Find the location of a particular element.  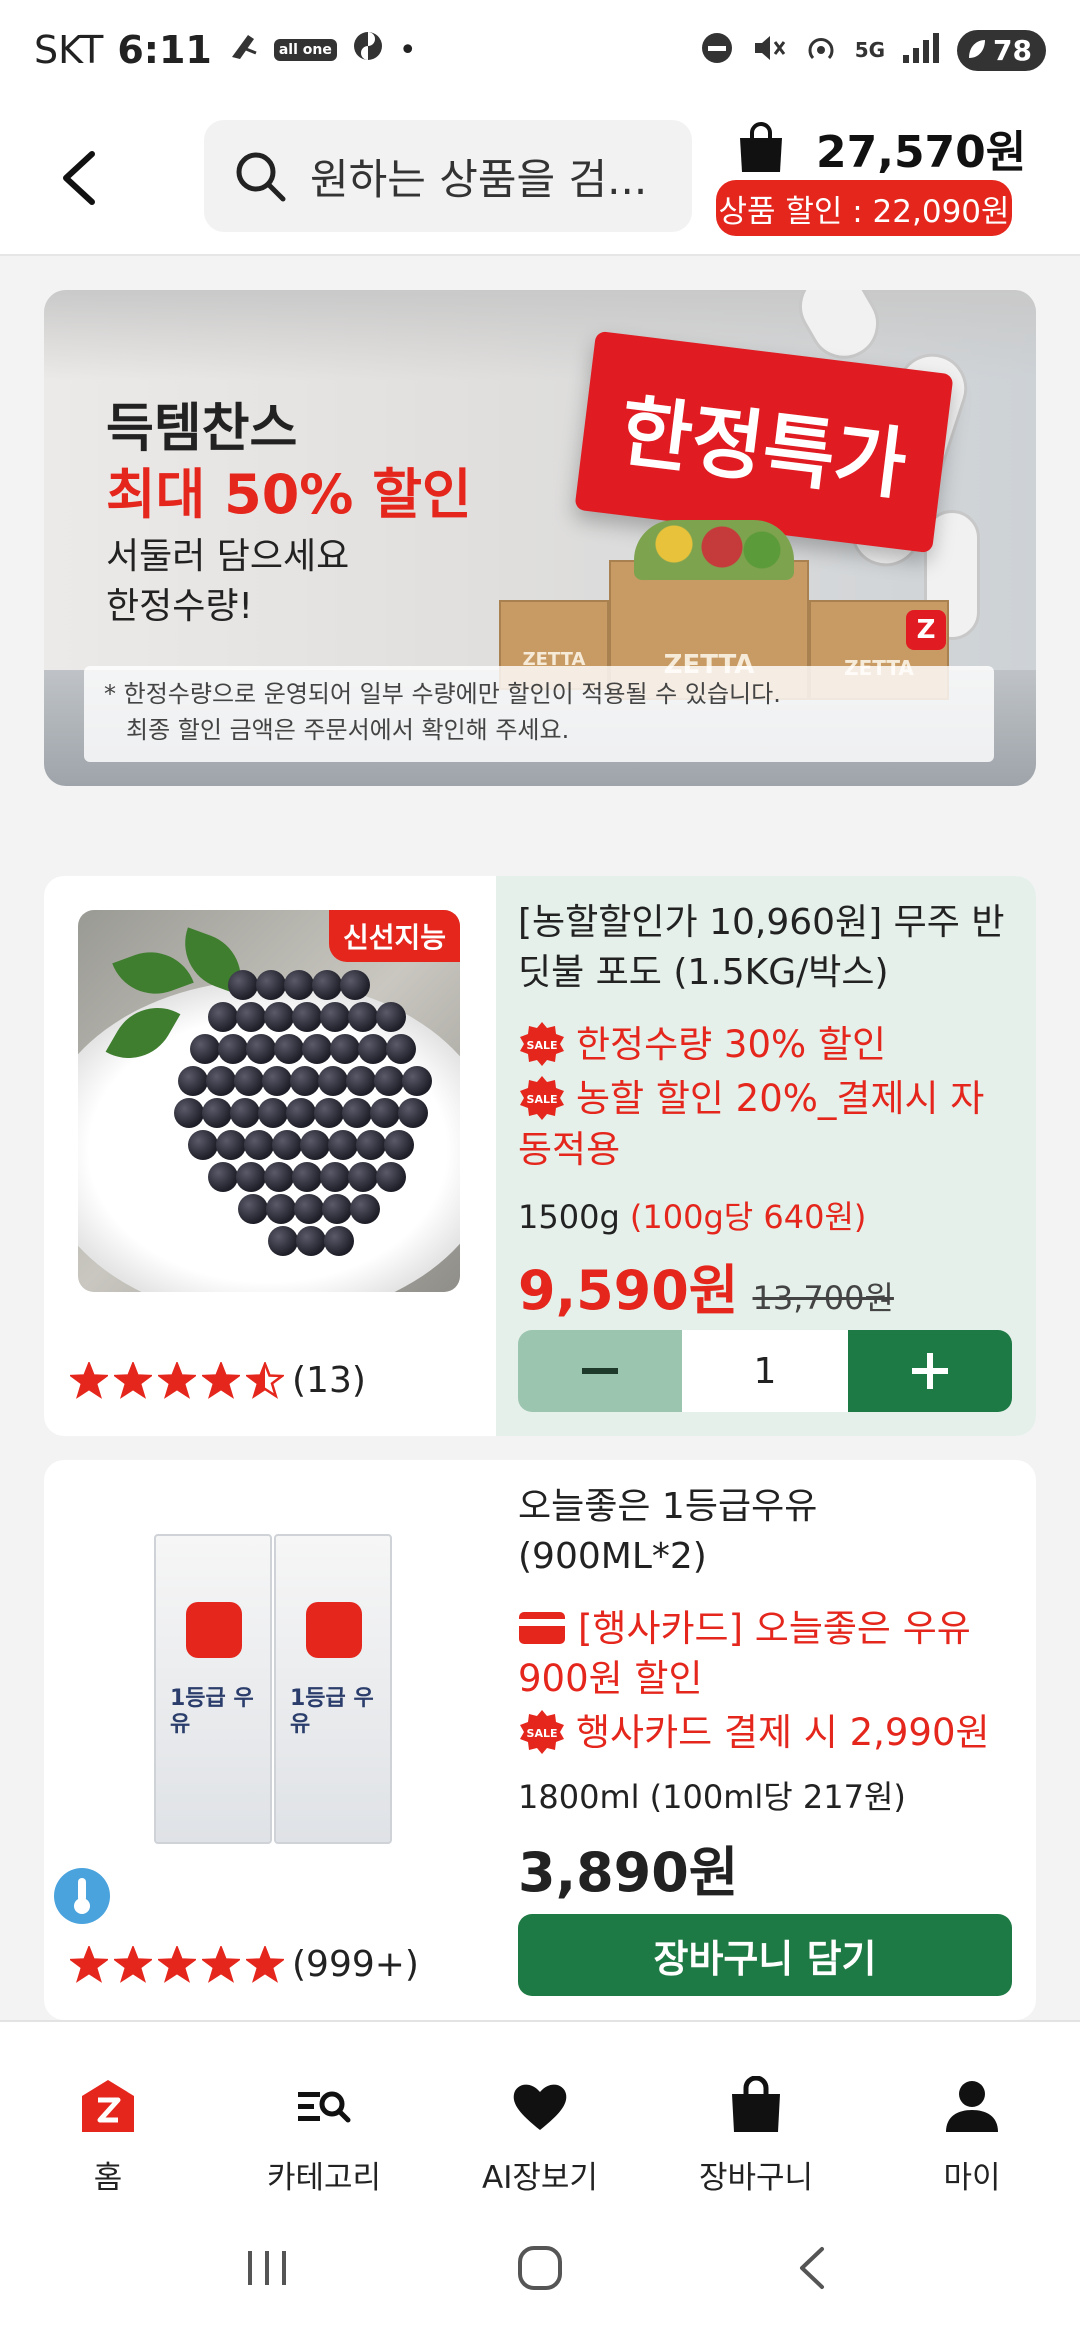

product-image: 신선지능 is located at coordinates (269, 1101).